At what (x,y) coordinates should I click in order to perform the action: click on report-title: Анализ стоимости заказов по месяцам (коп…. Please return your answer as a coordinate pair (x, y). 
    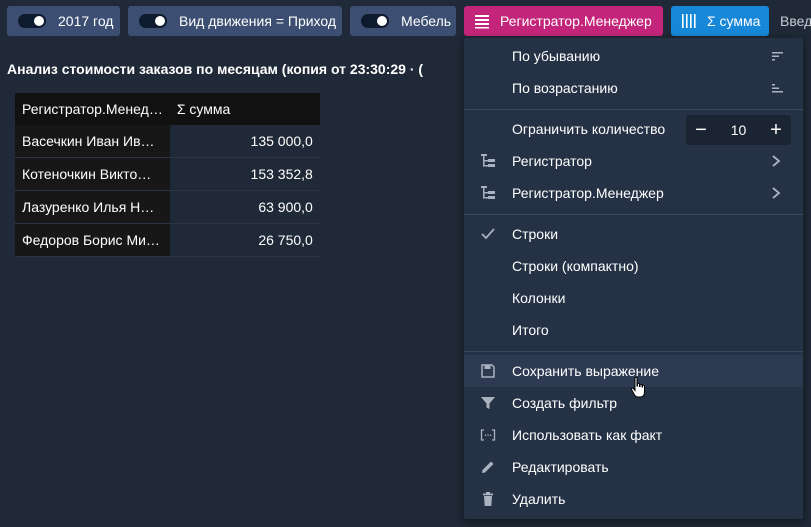
    Looking at the image, I should click on (215, 69).